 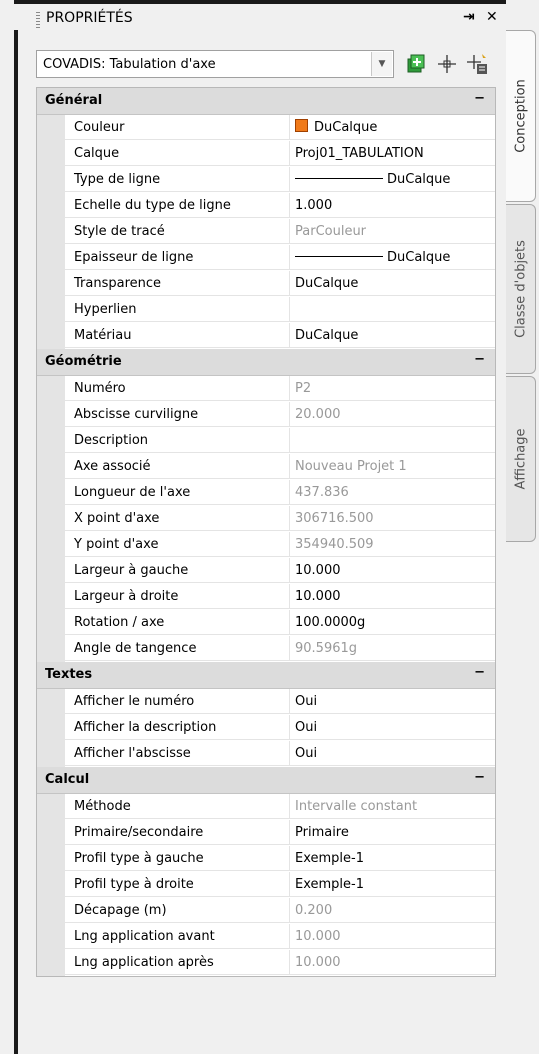 I want to click on property-row: Couleur DuCalque, so click(x=266, y=128).